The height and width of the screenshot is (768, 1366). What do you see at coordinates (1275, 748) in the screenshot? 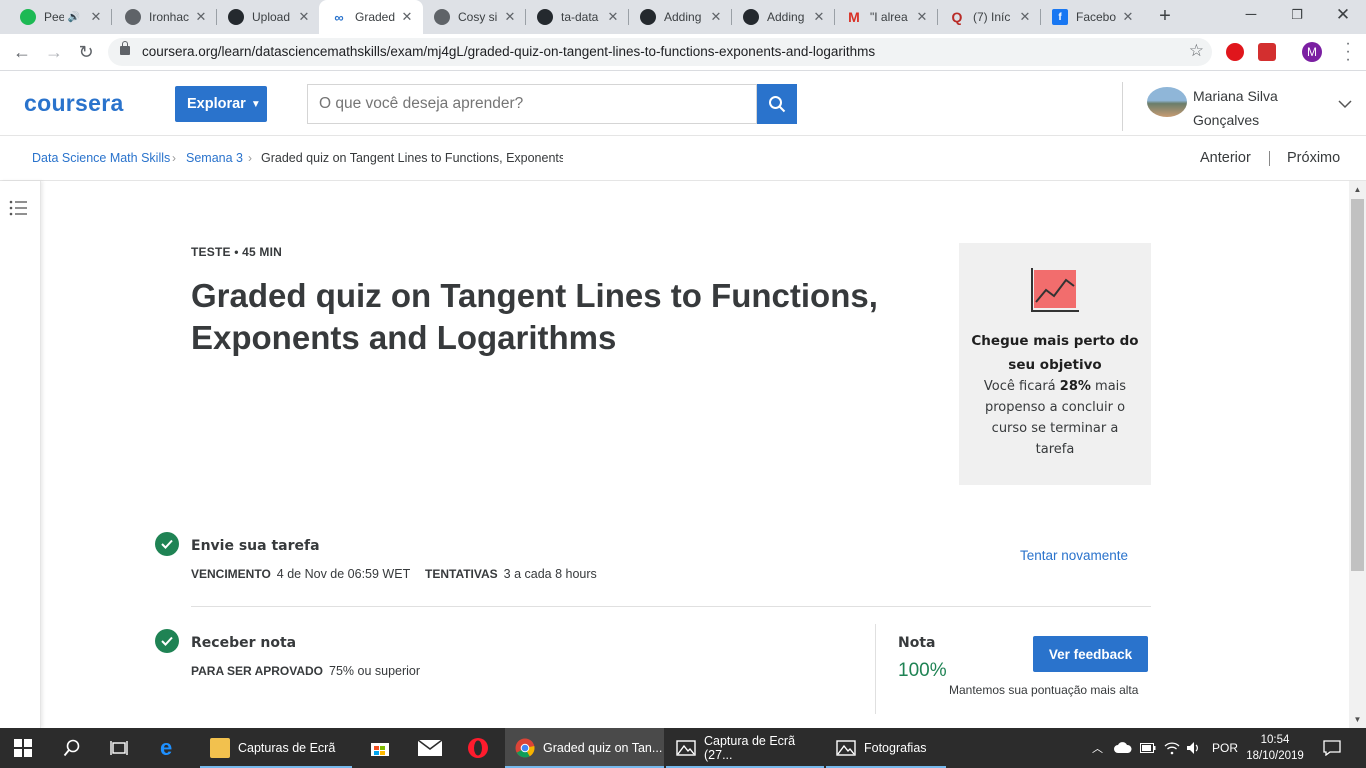
I see `system-clock: 10:54 18/10/2019` at bounding box center [1275, 748].